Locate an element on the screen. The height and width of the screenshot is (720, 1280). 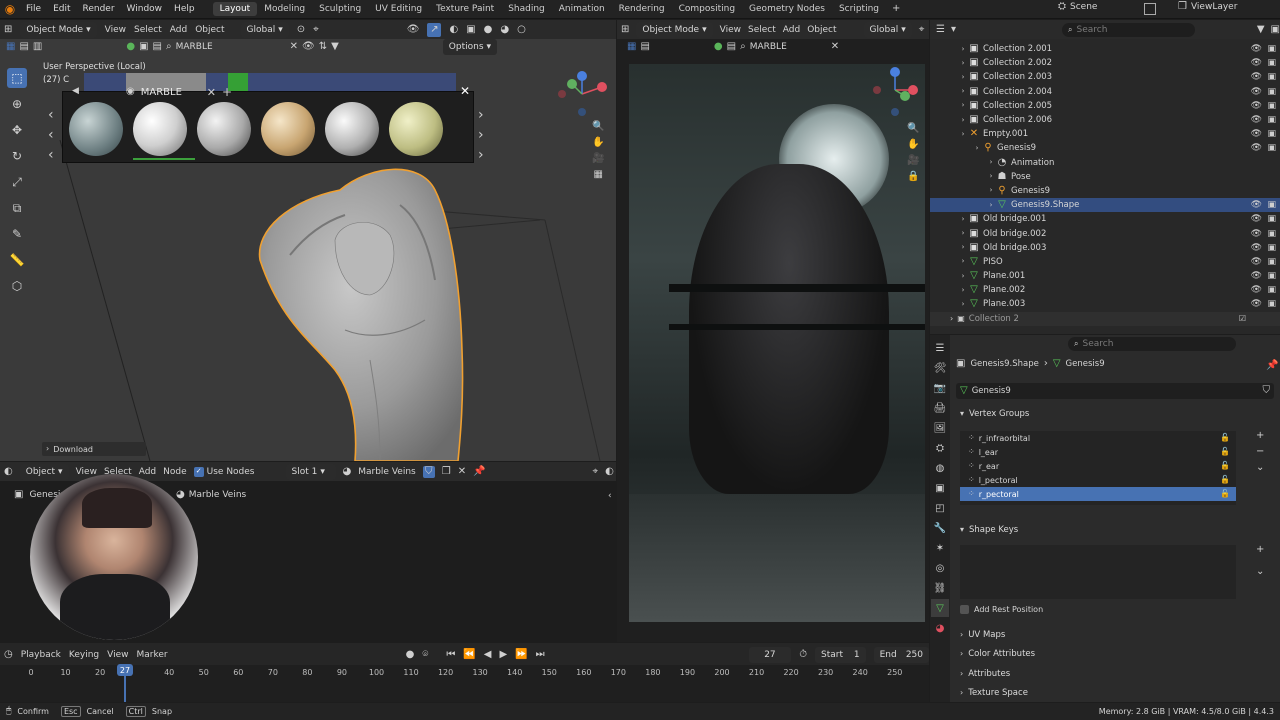
outliner-row: › ▽ PISO 👁 ▣ is located at coordinates (1105, 262).